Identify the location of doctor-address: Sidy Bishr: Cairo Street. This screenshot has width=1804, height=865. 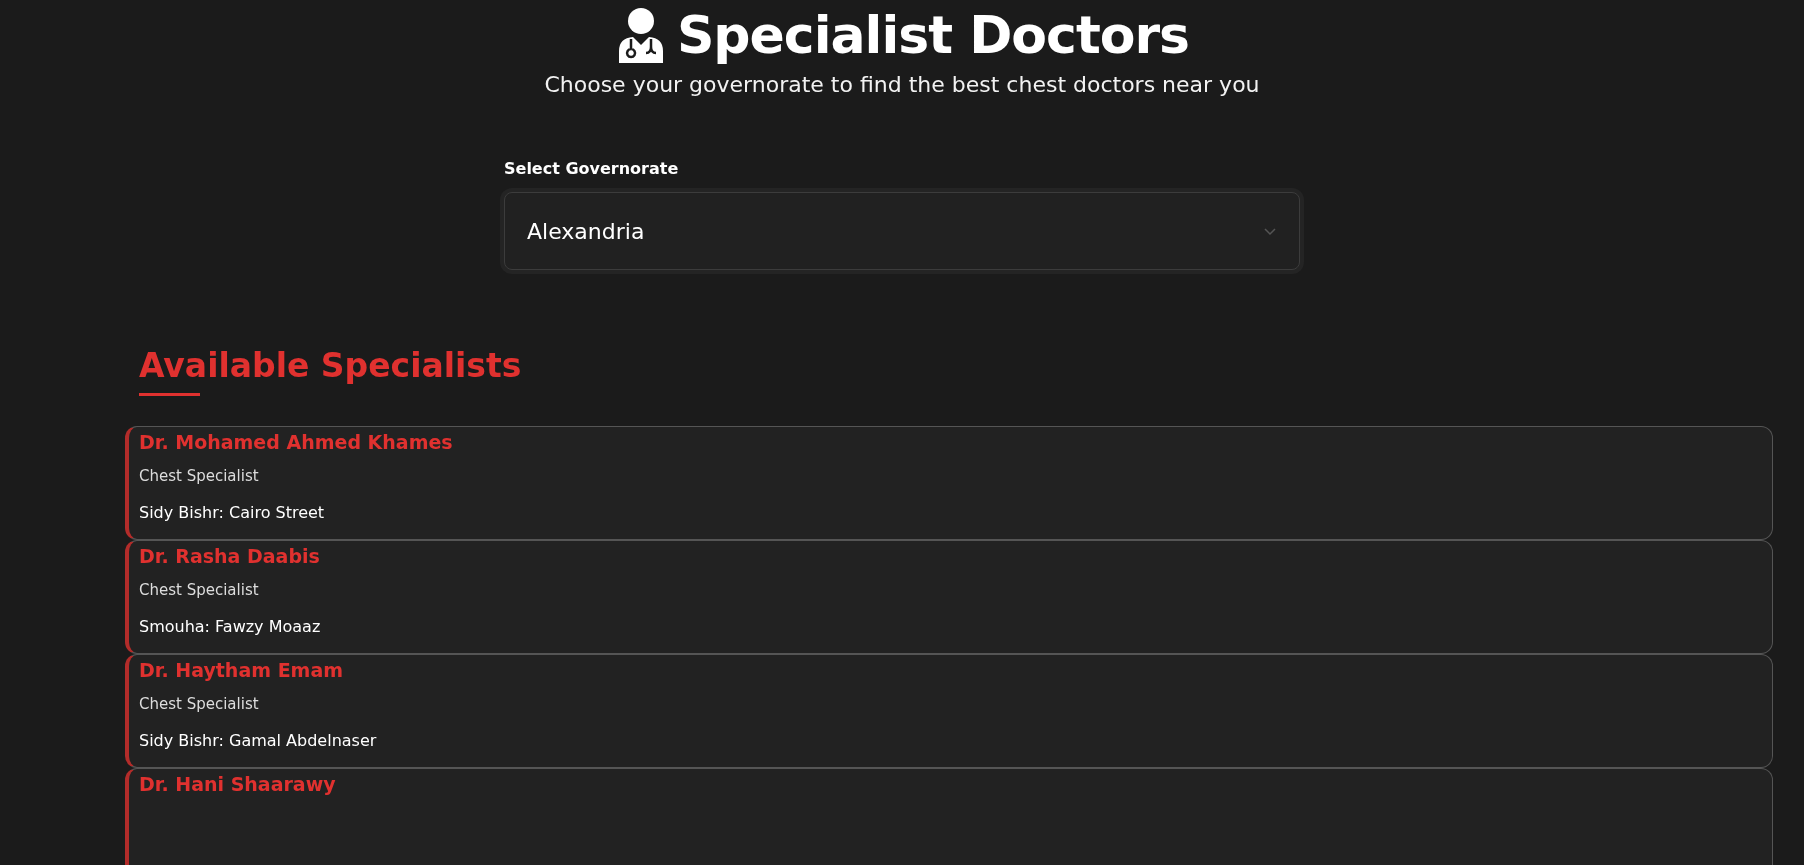
(232, 513).